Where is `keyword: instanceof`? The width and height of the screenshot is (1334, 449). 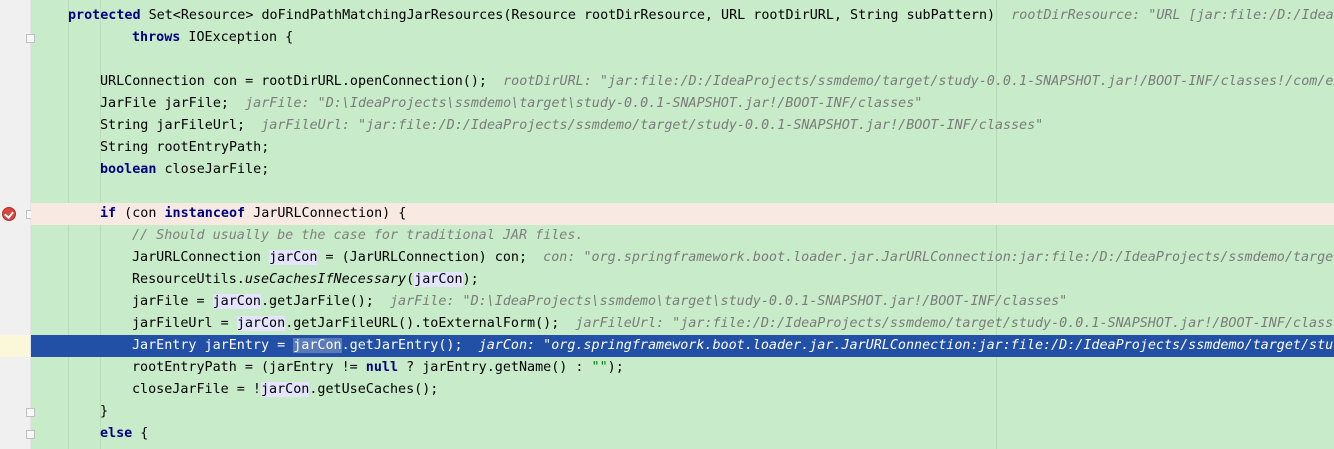
keyword: instanceof is located at coordinates (205, 213).